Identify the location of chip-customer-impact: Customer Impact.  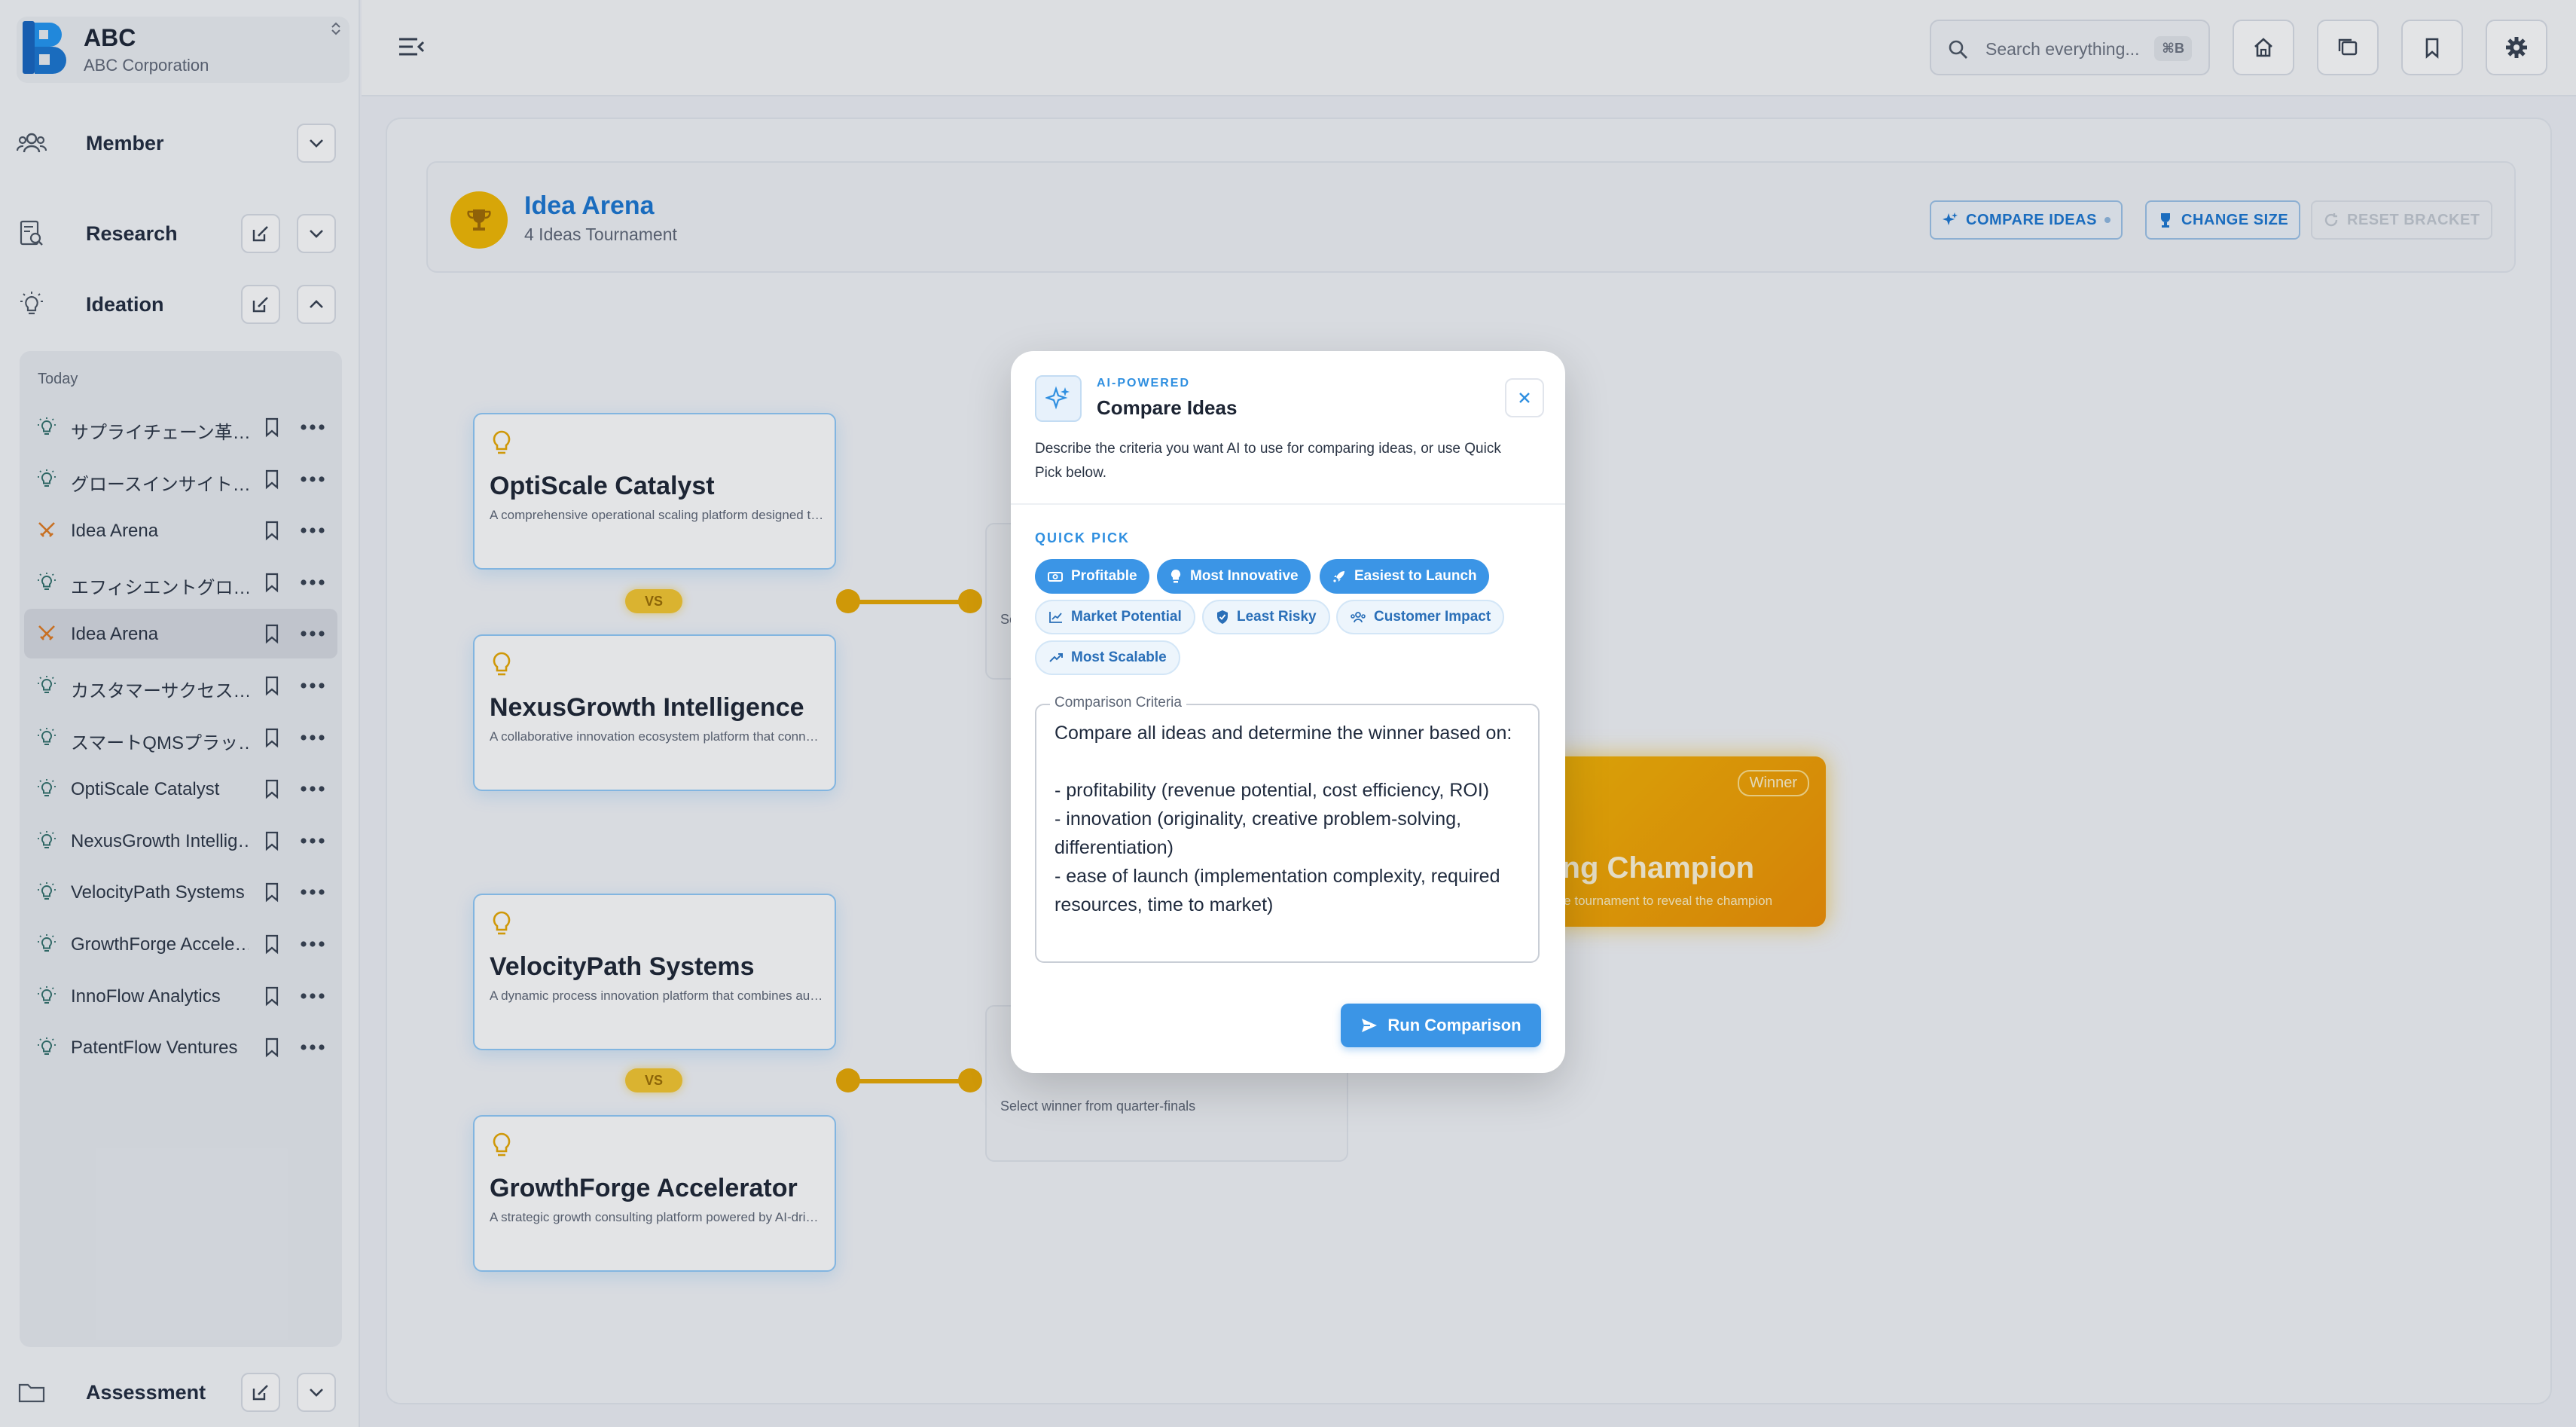
(1421, 617).